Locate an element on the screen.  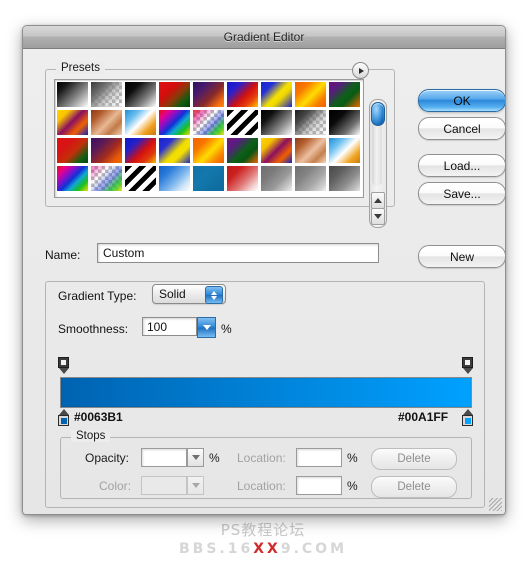
preset-swatch-steel-blue-solid is located at coordinates (208, 178).